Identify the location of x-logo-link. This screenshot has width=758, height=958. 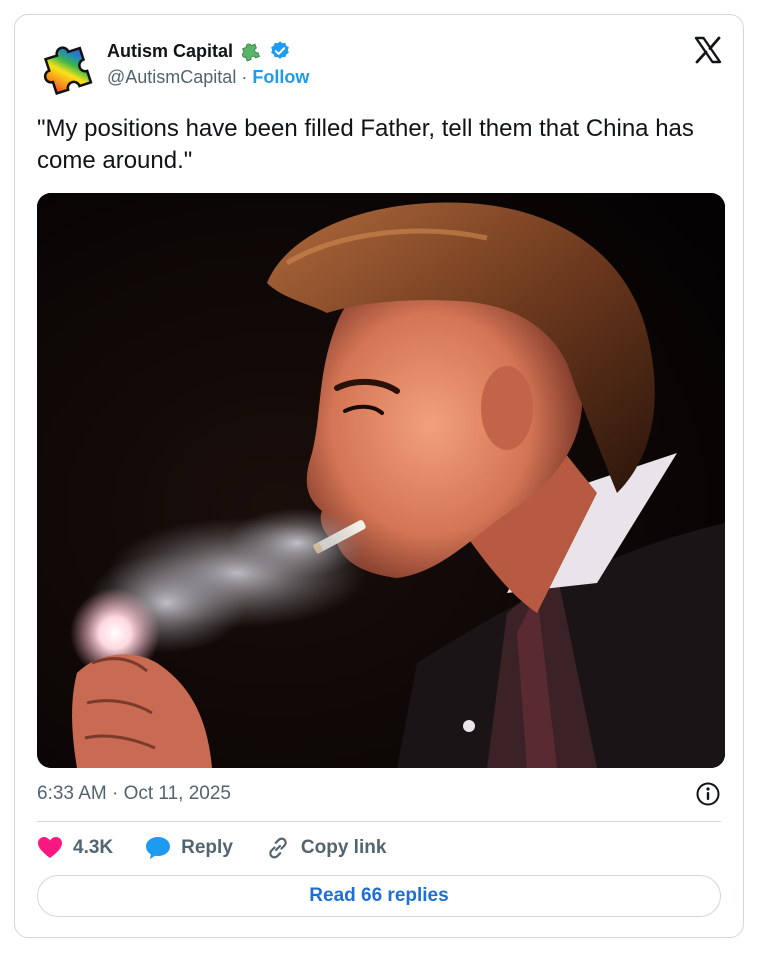
(708, 50).